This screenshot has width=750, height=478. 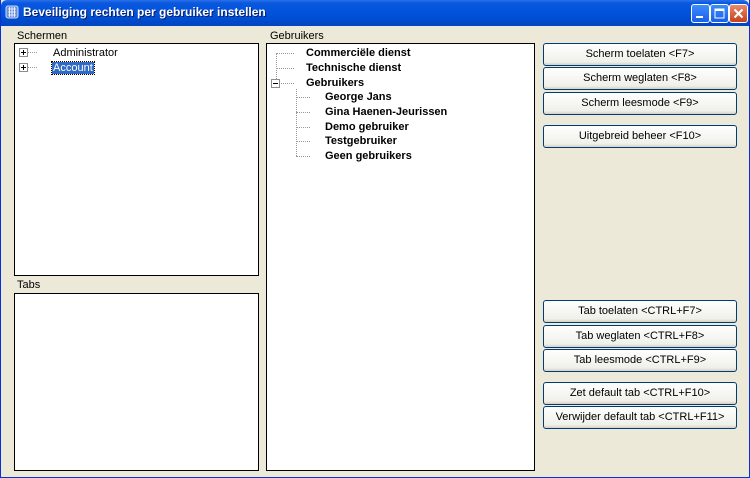 I want to click on tree-user-gina-haenen-jeurissen: Gina Haenen-Jeurissen, so click(x=386, y=112).